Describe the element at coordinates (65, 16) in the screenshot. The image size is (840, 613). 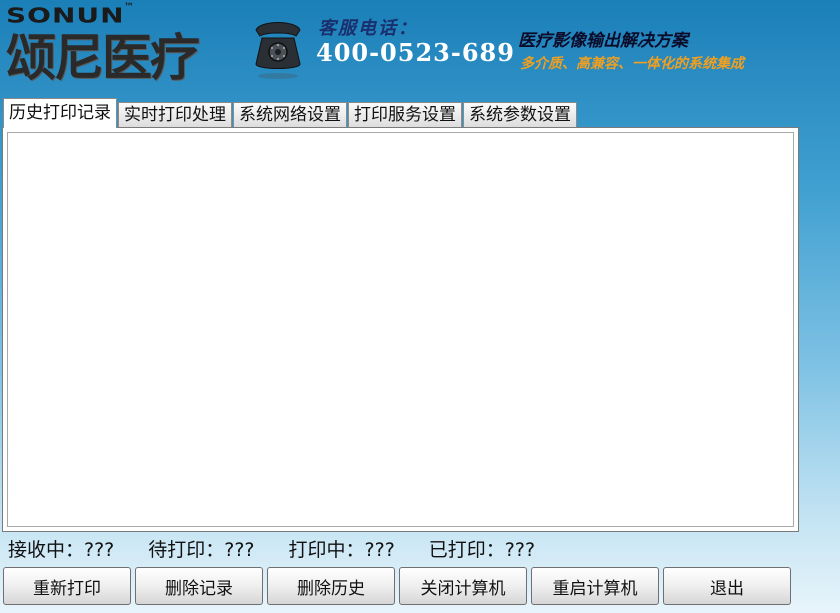
I see `logo-english: SONUN` at that location.